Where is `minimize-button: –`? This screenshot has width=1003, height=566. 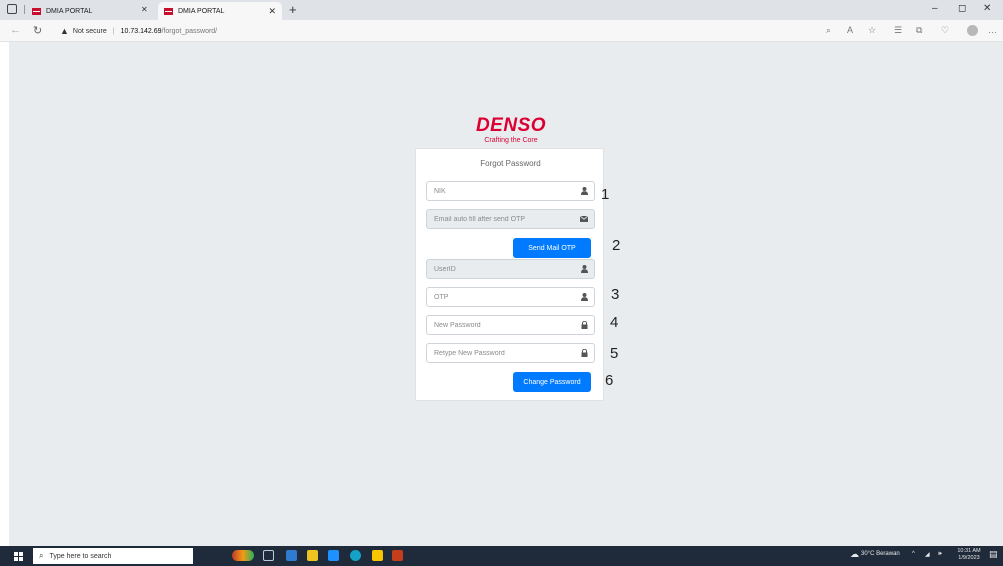 minimize-button: – is located at coordinates (935, 8).